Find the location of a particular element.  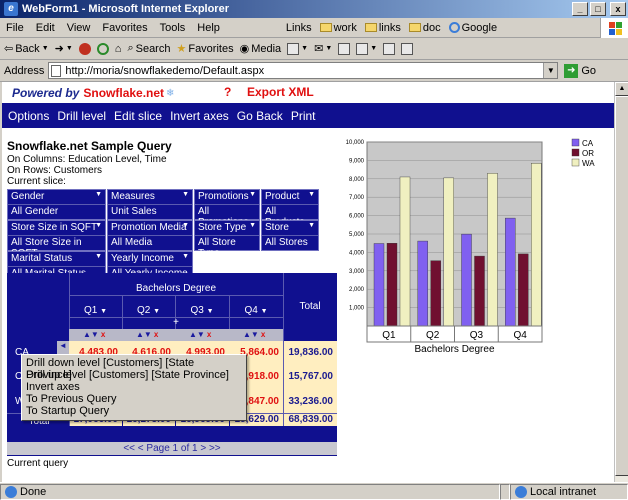

selector-measures: Measures ▼ Unit Sales is located at coordinates (150, 204).